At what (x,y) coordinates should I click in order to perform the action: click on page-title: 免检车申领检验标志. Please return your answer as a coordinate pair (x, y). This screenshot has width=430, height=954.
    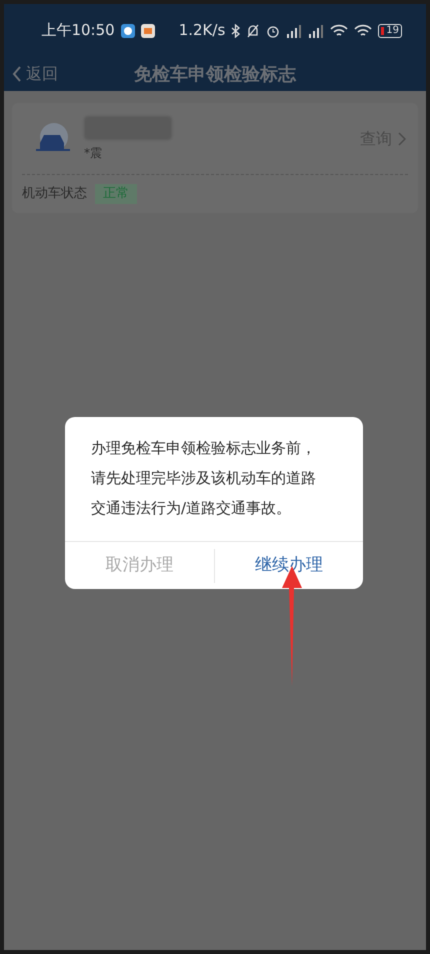
    Looking at the image, I should click on (215, 74).